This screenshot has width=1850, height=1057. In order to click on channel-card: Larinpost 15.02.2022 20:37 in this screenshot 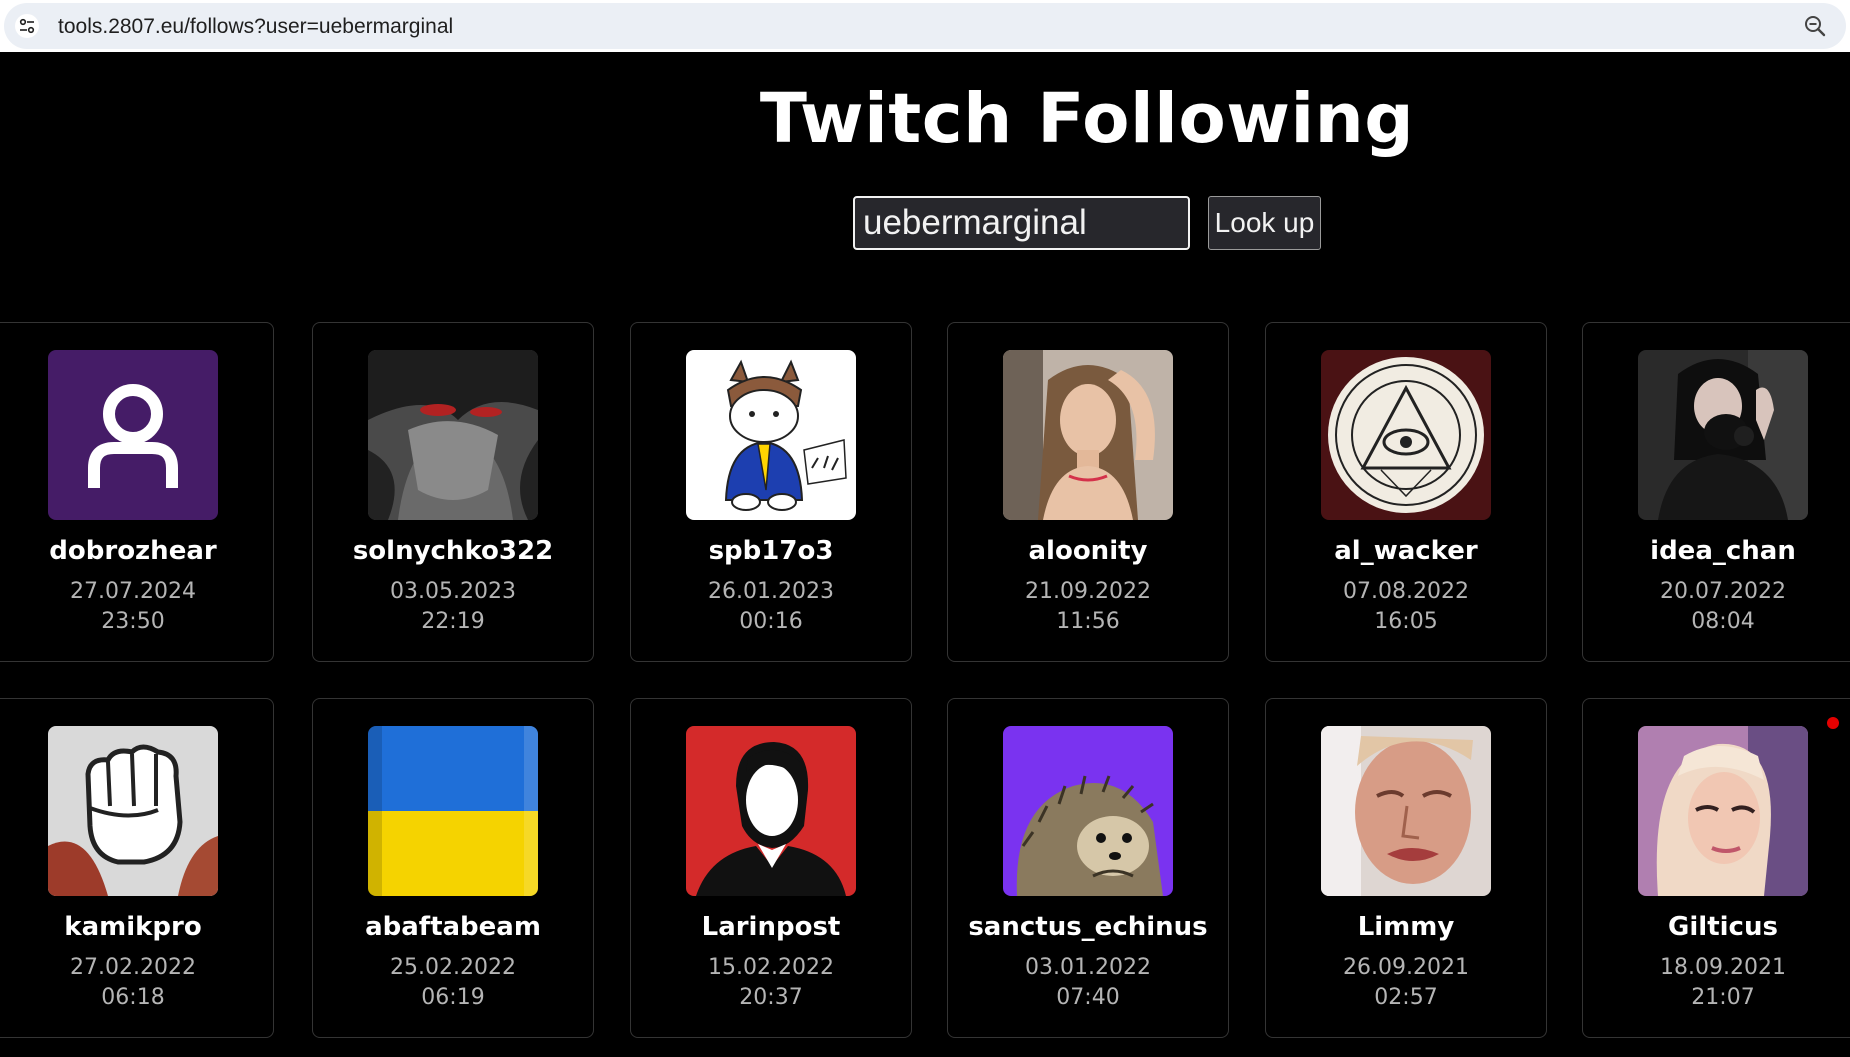, I will do `click(771, 868)`.